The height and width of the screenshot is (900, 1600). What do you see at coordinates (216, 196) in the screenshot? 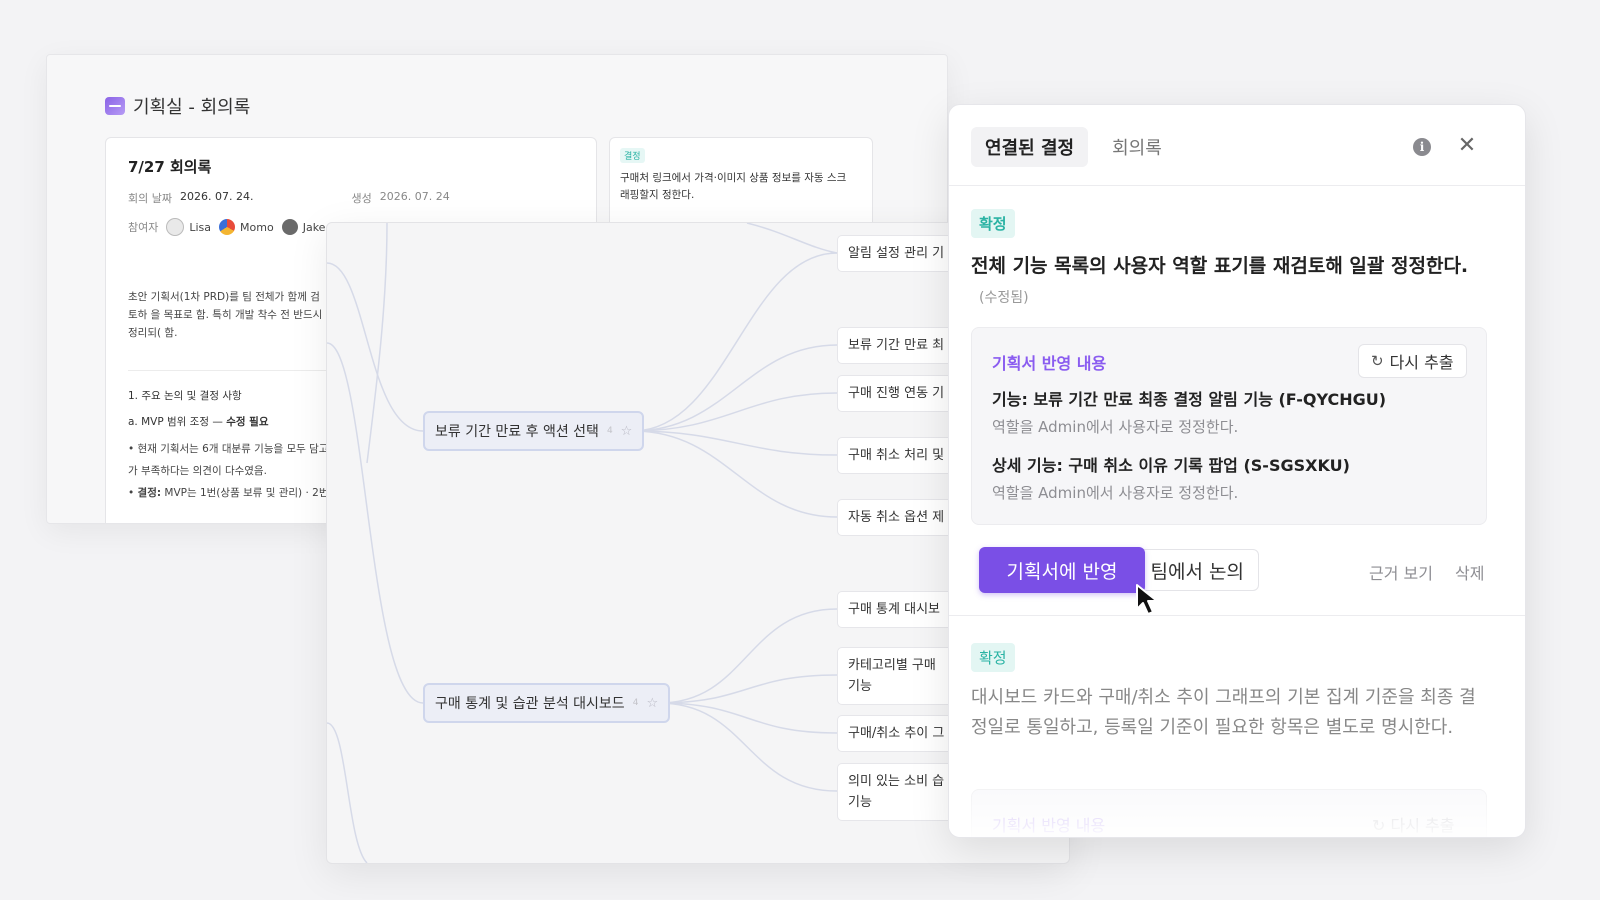
I see `meta-date: 2026. 07. 24.` at bounding box center [216, 196].